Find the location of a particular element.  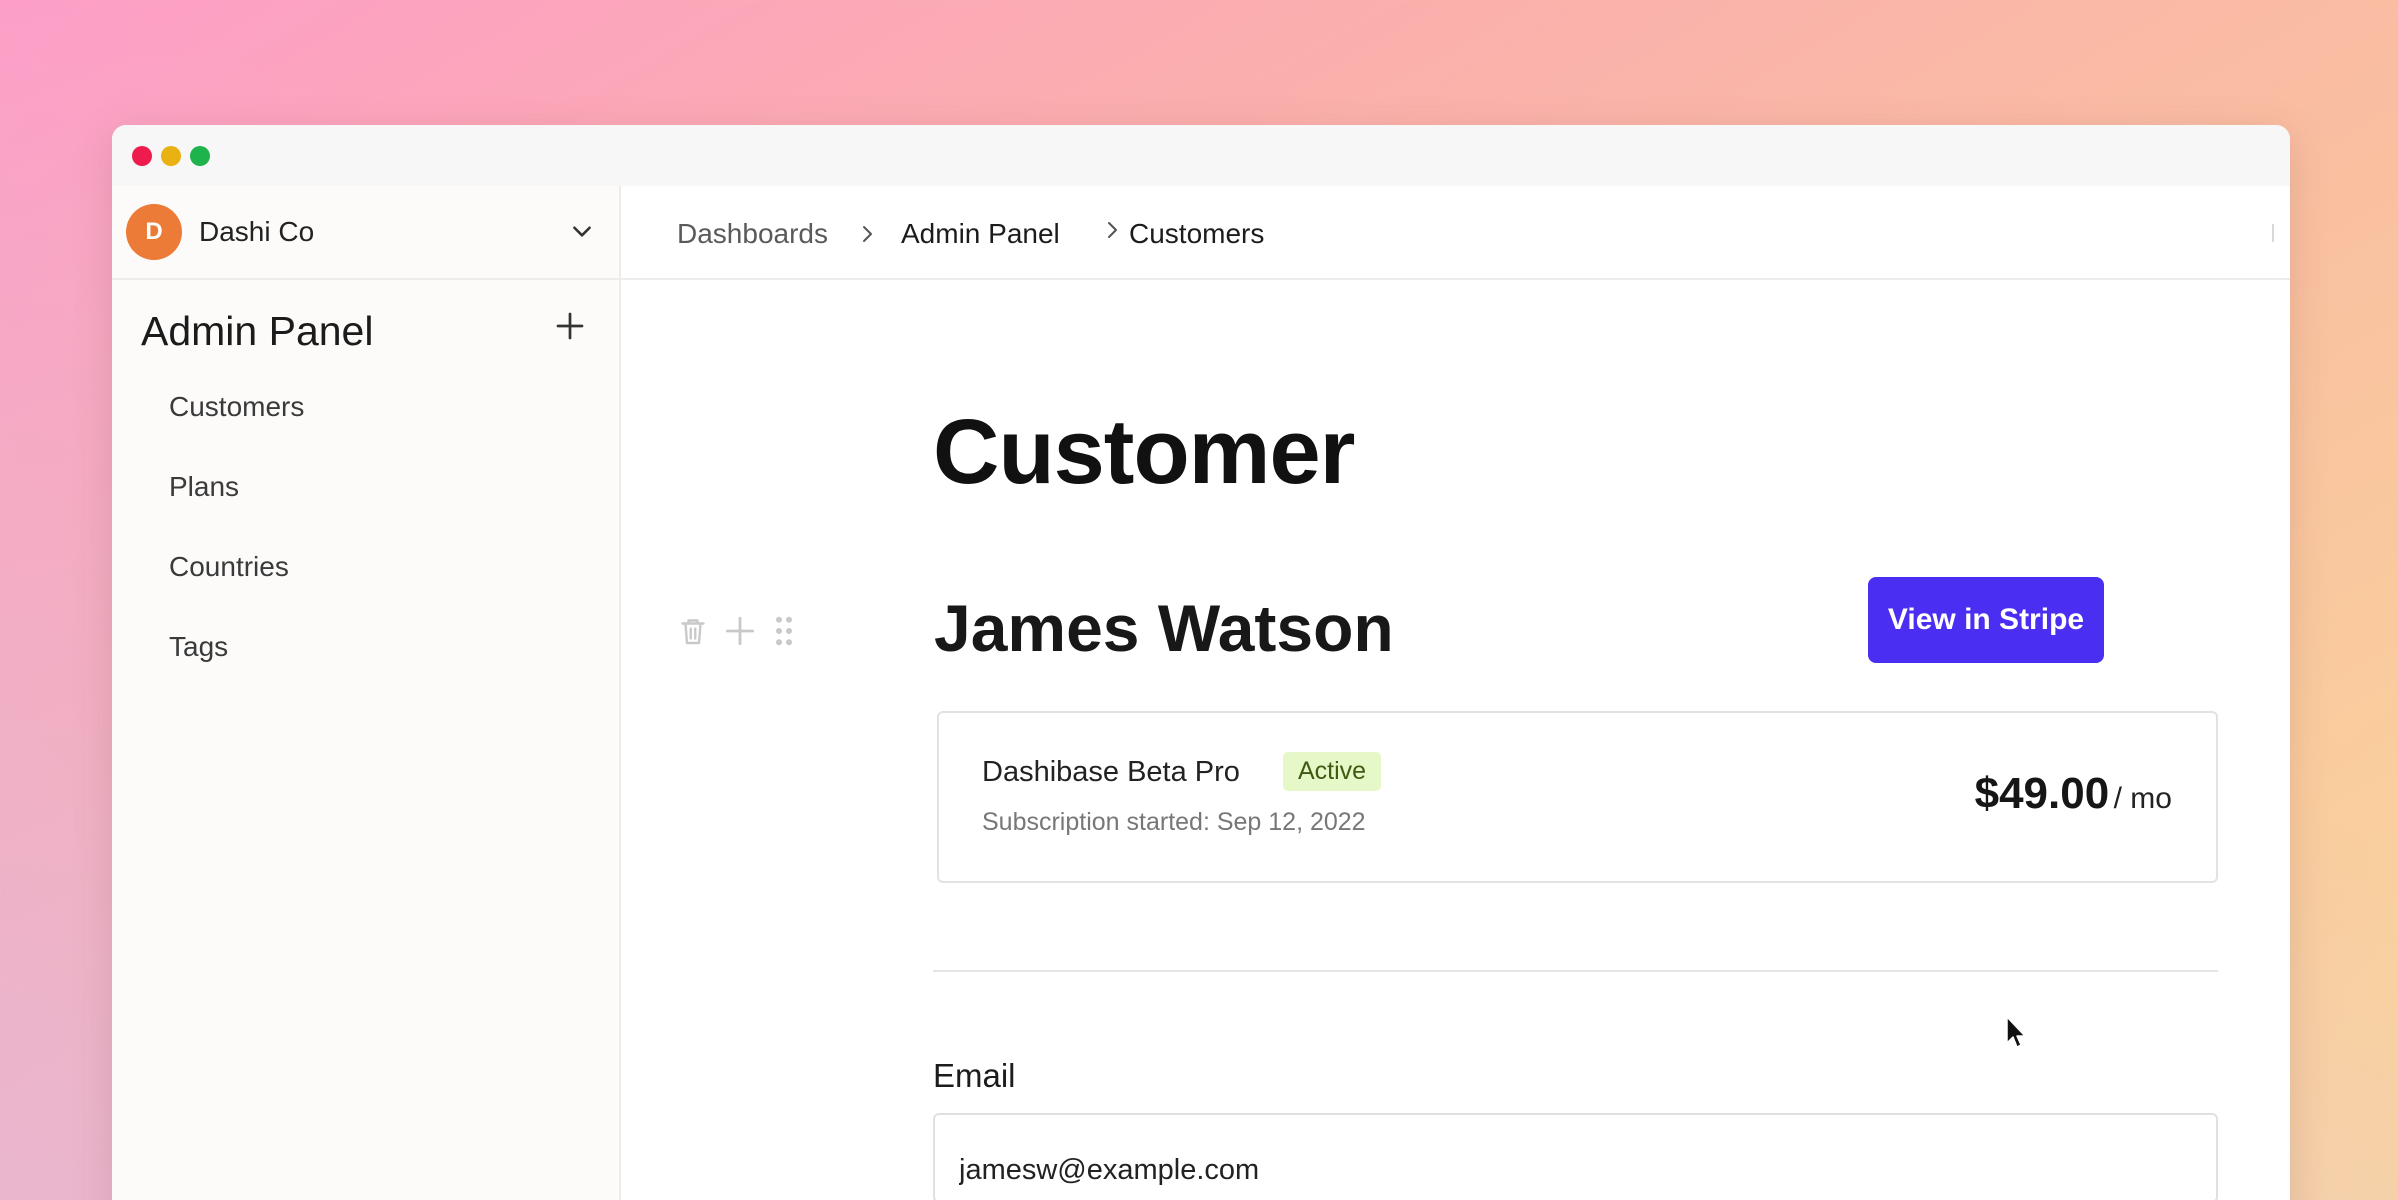

breadcrumb-customers: Customers is located at coordinates (1196, 234).